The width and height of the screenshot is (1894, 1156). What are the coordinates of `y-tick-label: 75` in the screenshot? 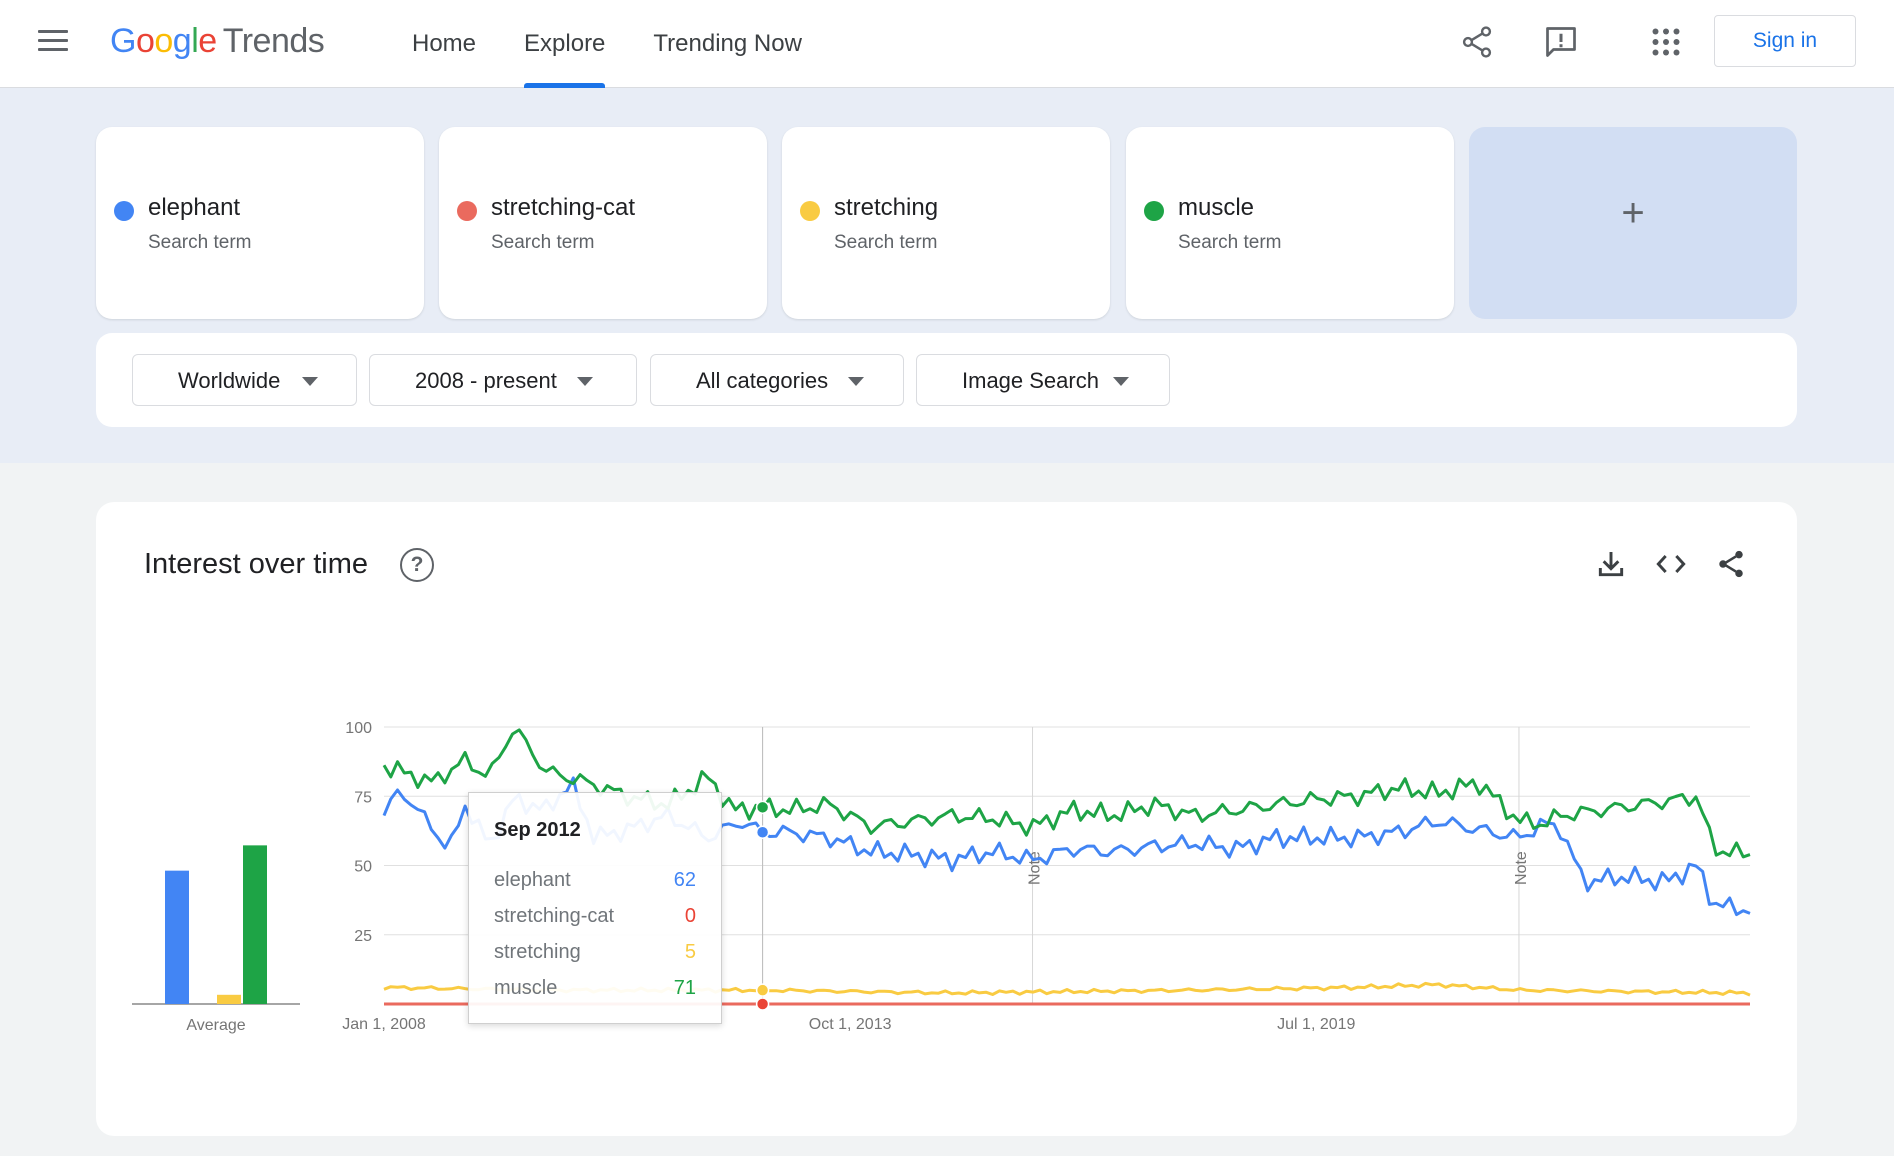 It's located at (363, 797).